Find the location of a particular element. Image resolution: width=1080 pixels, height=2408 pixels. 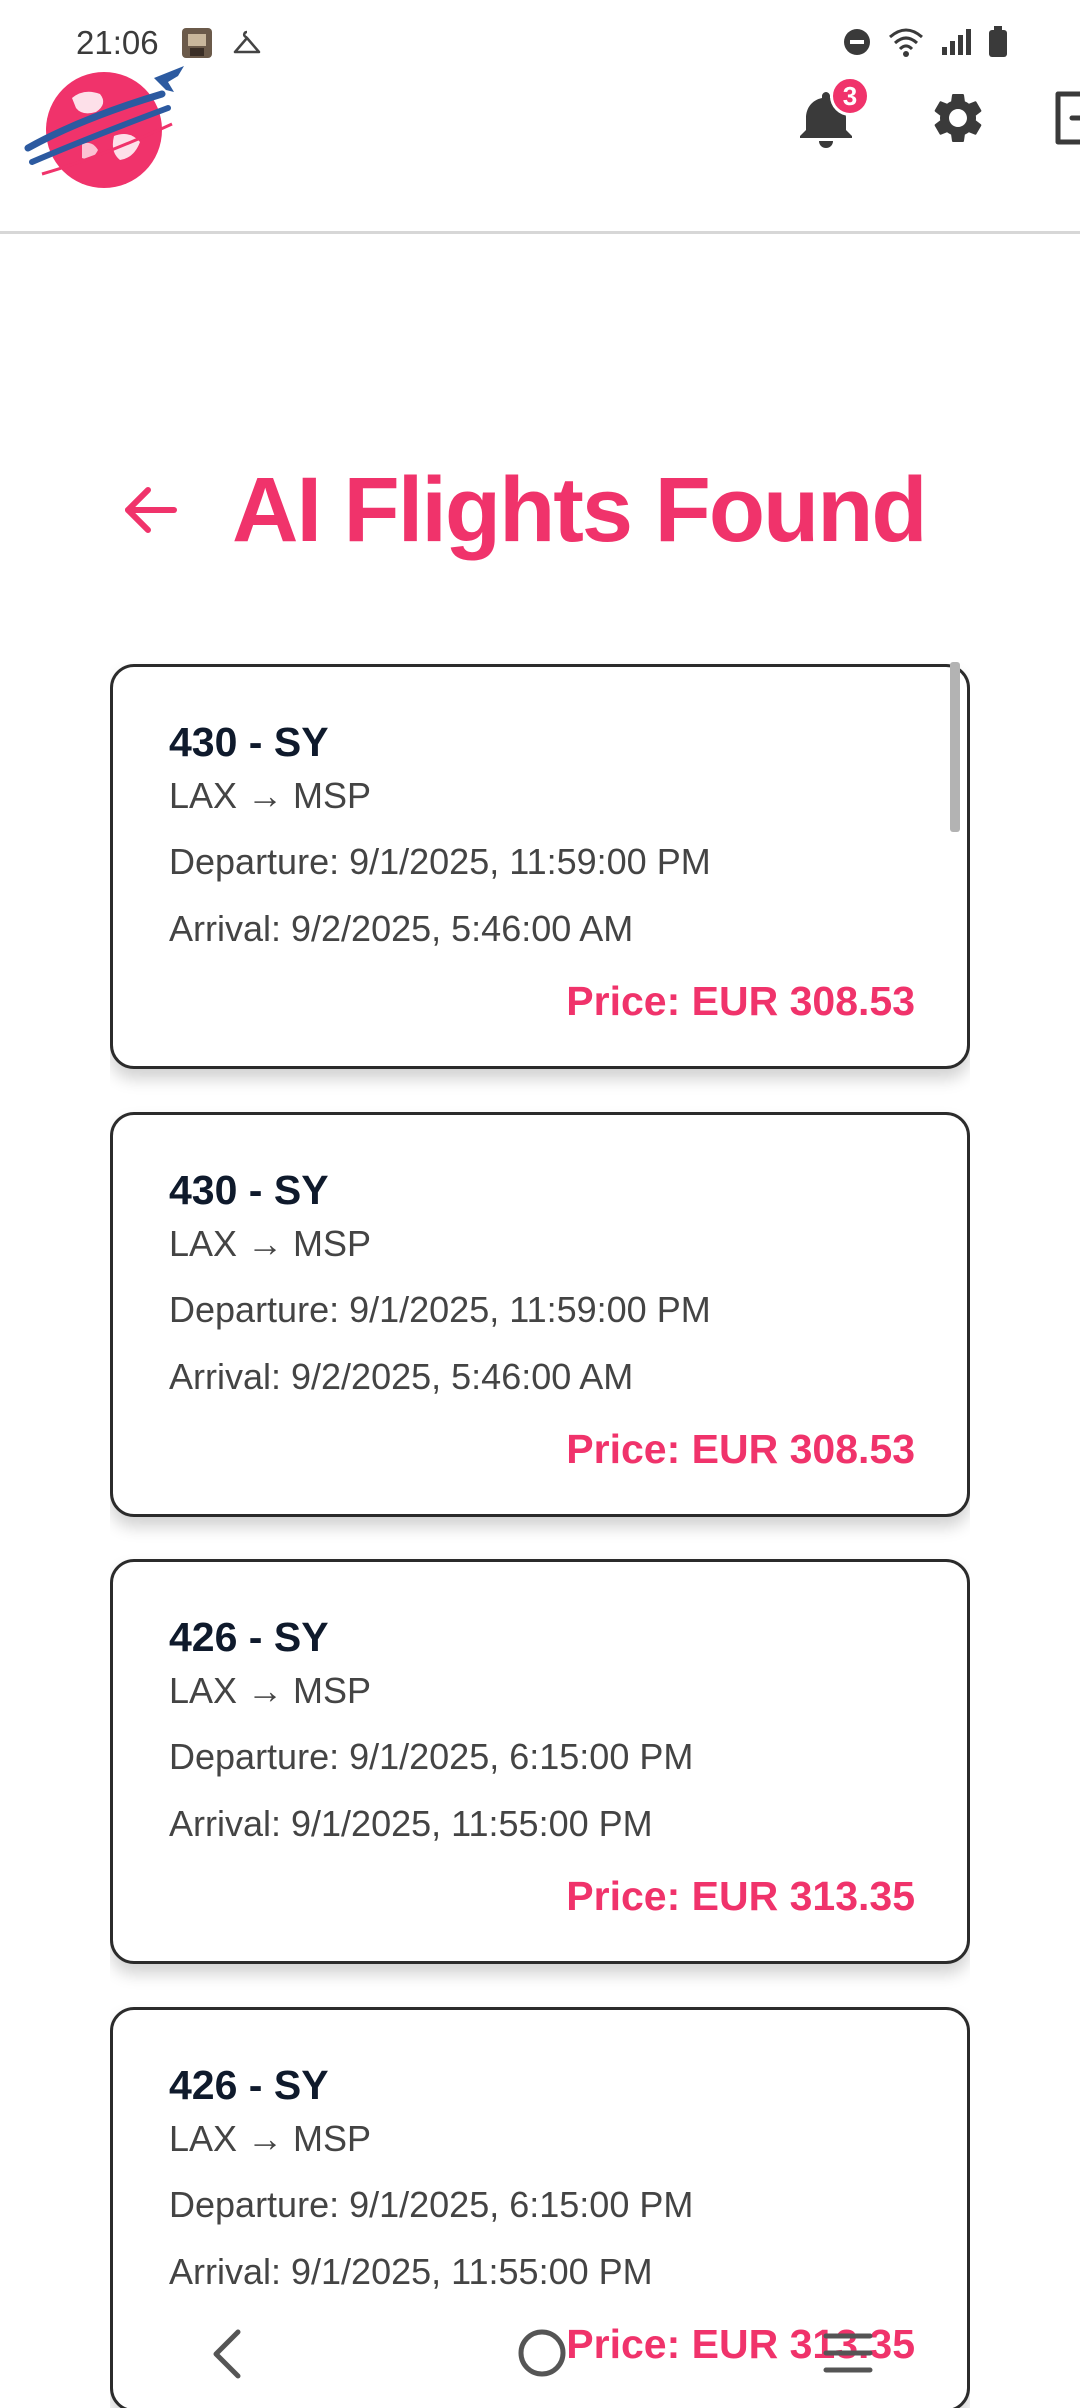

title-row: AI Flights Found is located at coordinates (572, 510).